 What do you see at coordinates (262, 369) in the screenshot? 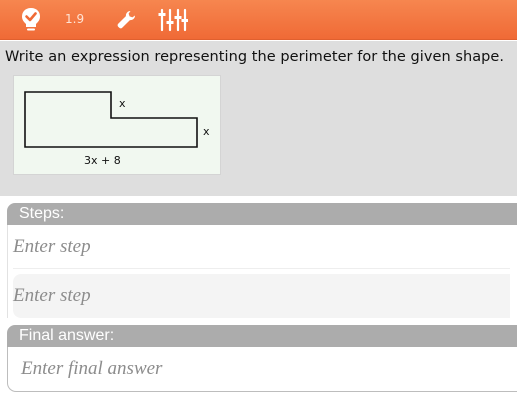
I see `final-answer-input: Enter final answer` at bounding box center [262, 369].